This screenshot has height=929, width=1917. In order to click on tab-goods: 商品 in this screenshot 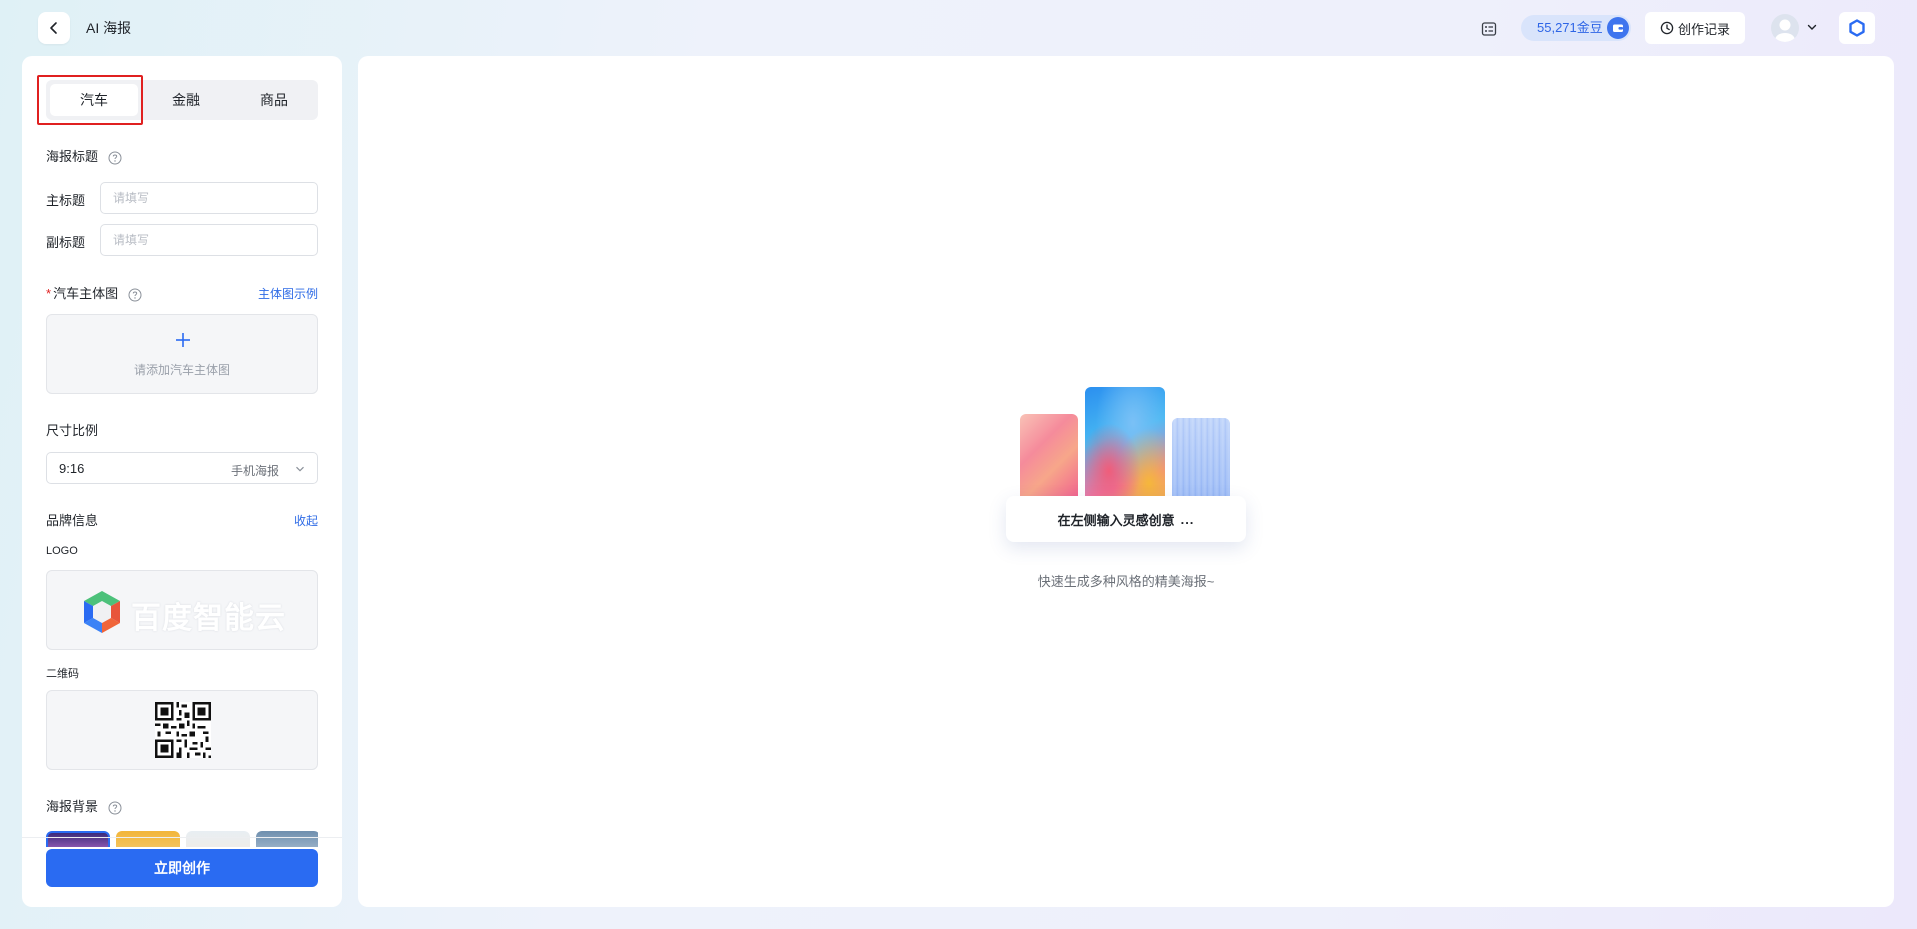, I will do `click(274, 100)`.